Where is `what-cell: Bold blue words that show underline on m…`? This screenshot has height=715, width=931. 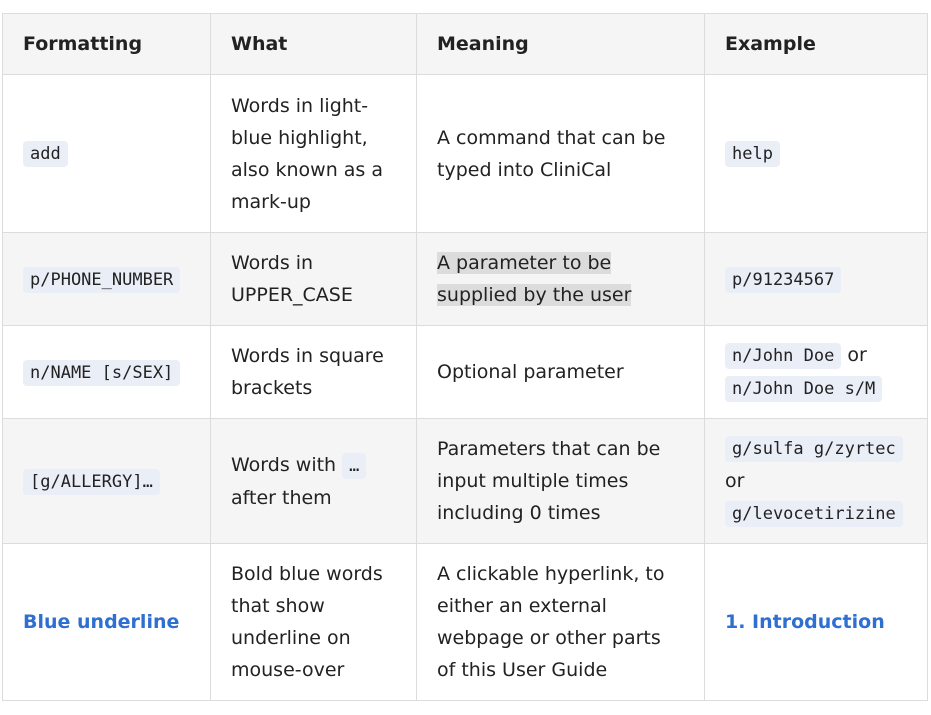 what-cell: Bold blue words that show underline on m… is located at coordinates (313, 622).